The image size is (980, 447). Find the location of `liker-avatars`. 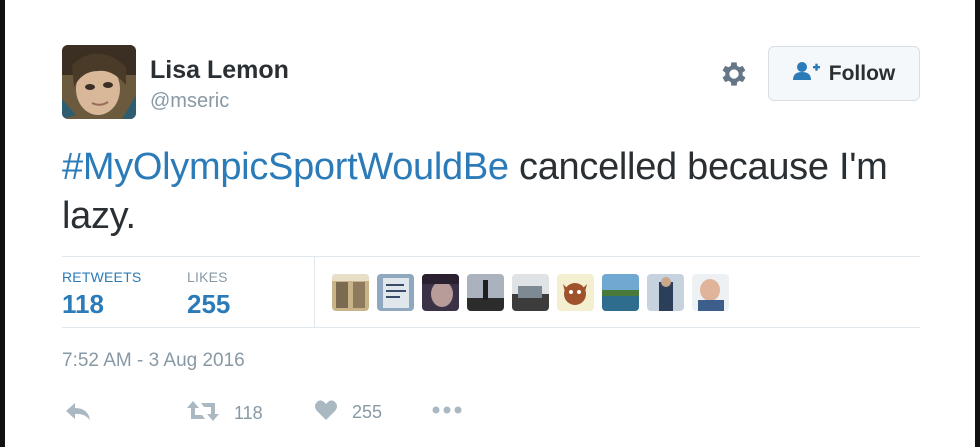

liker-avatars is located at coordinates (530, 292).